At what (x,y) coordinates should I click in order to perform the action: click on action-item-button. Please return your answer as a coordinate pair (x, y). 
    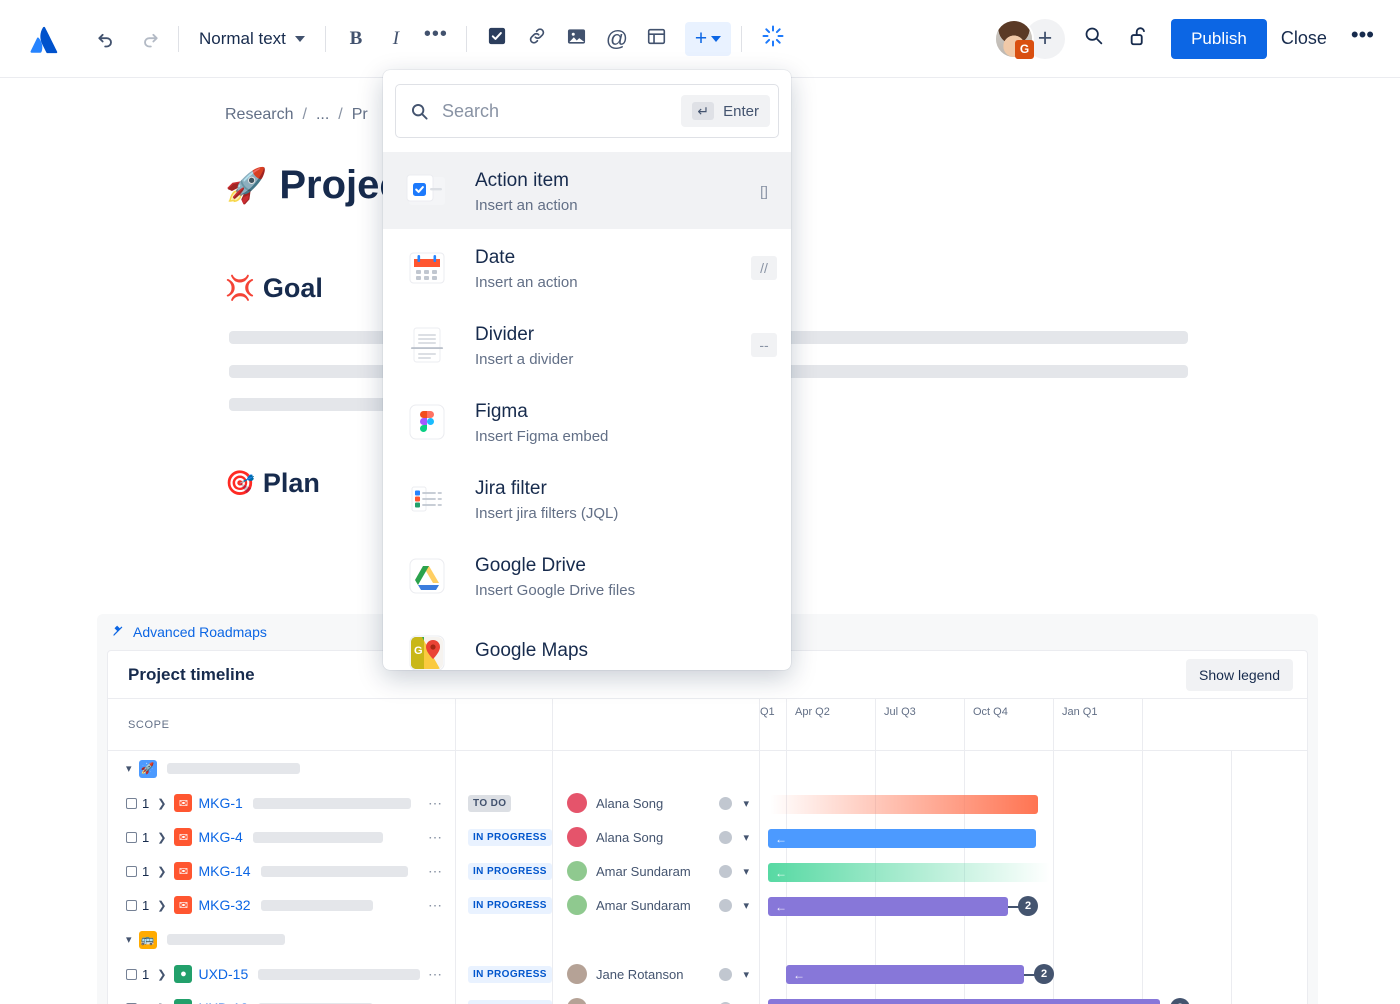
    Looking at the image, I should click on (497, 39).